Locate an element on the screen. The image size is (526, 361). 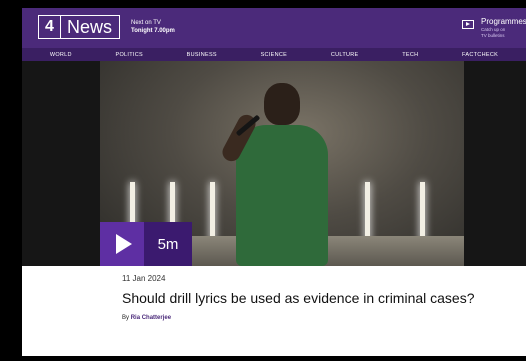
programmes-subtitle: Catch up on TV bulletins is located at coordinates (493, 32).